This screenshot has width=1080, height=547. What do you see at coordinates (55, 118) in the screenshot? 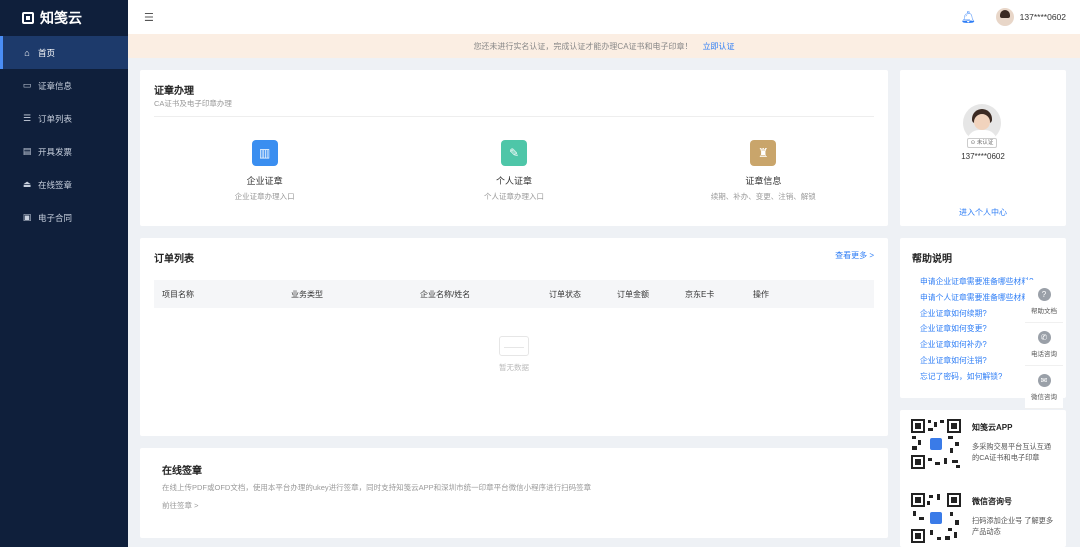
I see `sidebar-item-label: 订单列表` at bounding box center [55, 118].